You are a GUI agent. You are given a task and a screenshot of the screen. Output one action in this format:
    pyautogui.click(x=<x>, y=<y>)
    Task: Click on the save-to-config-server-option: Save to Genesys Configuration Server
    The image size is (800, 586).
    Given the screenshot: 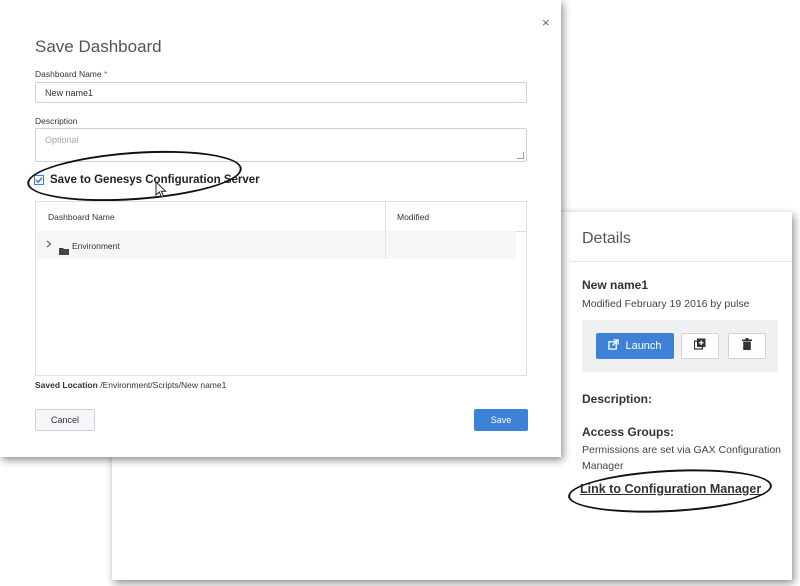 What is the action you would take?
    pyautogui.click(x=147, y=180)
    